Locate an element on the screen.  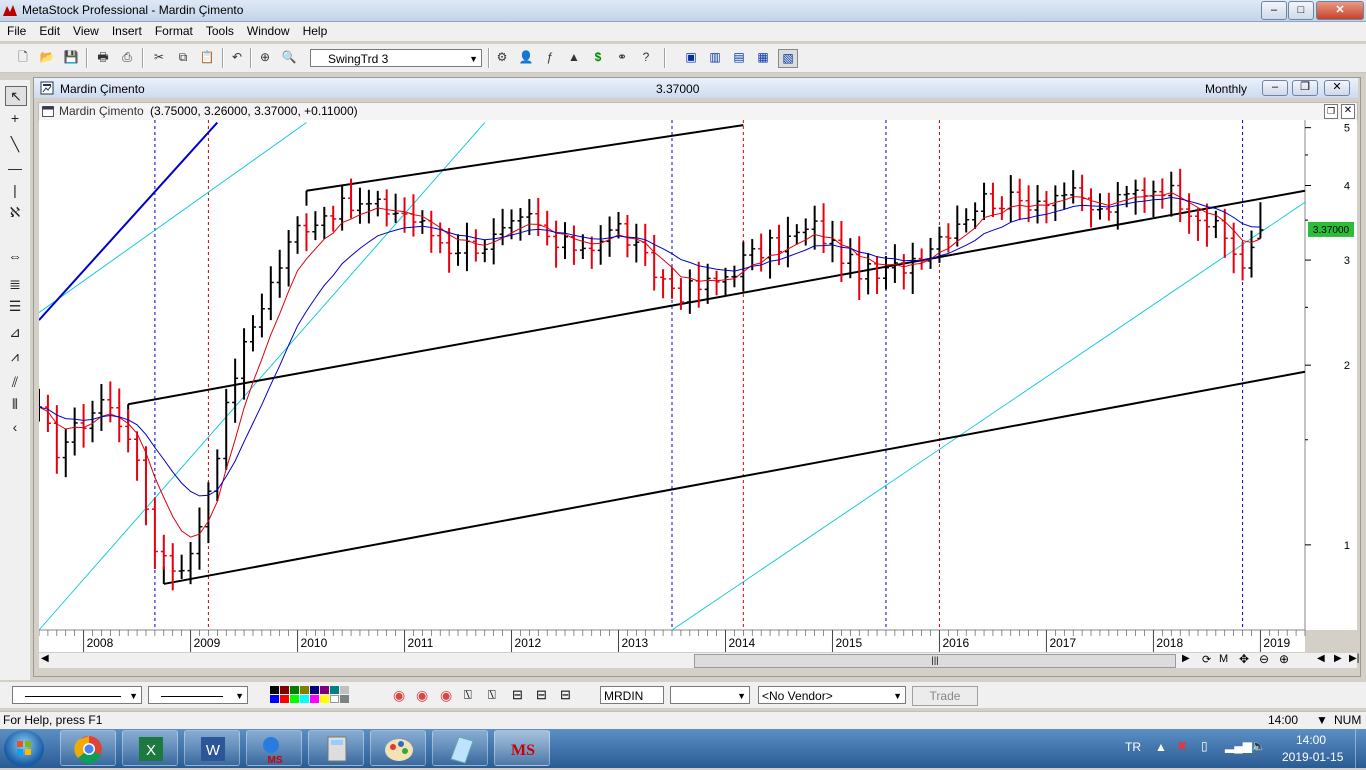
exchange-select: ▼ is located at coordinates (710, 695).